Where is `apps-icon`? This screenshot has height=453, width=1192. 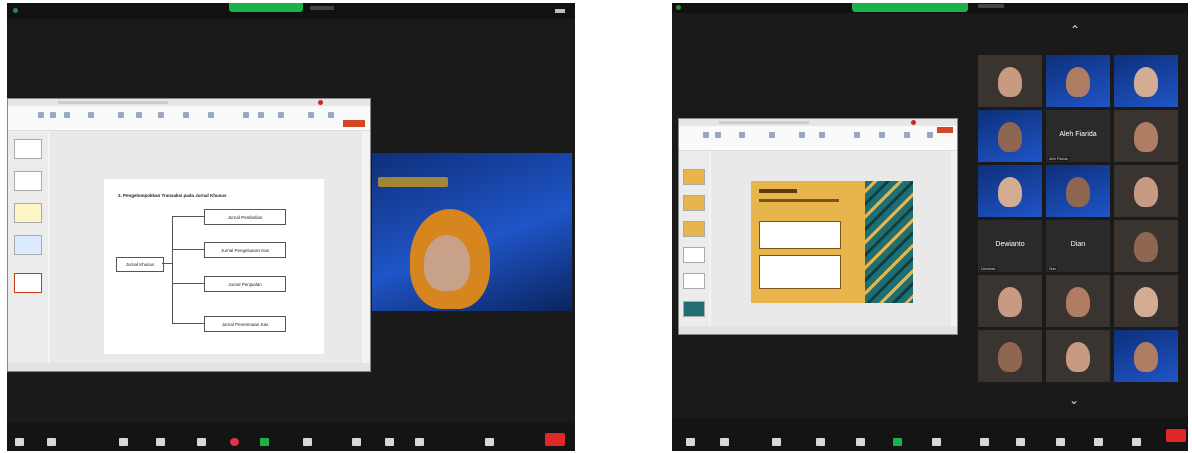 apps-icon is located at coordinates (1060, 442).